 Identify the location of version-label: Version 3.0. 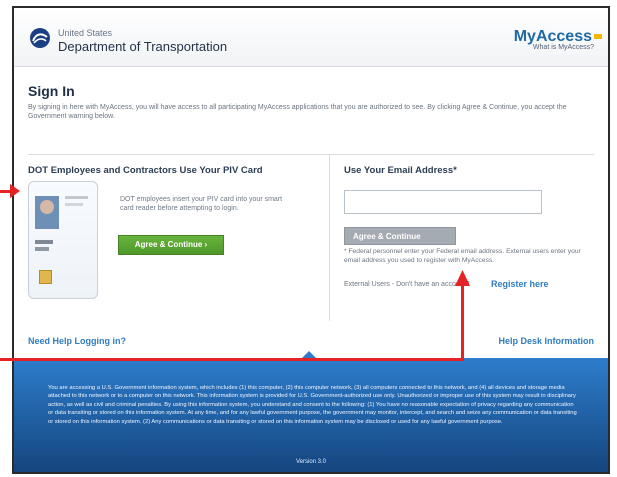
(311, 462).